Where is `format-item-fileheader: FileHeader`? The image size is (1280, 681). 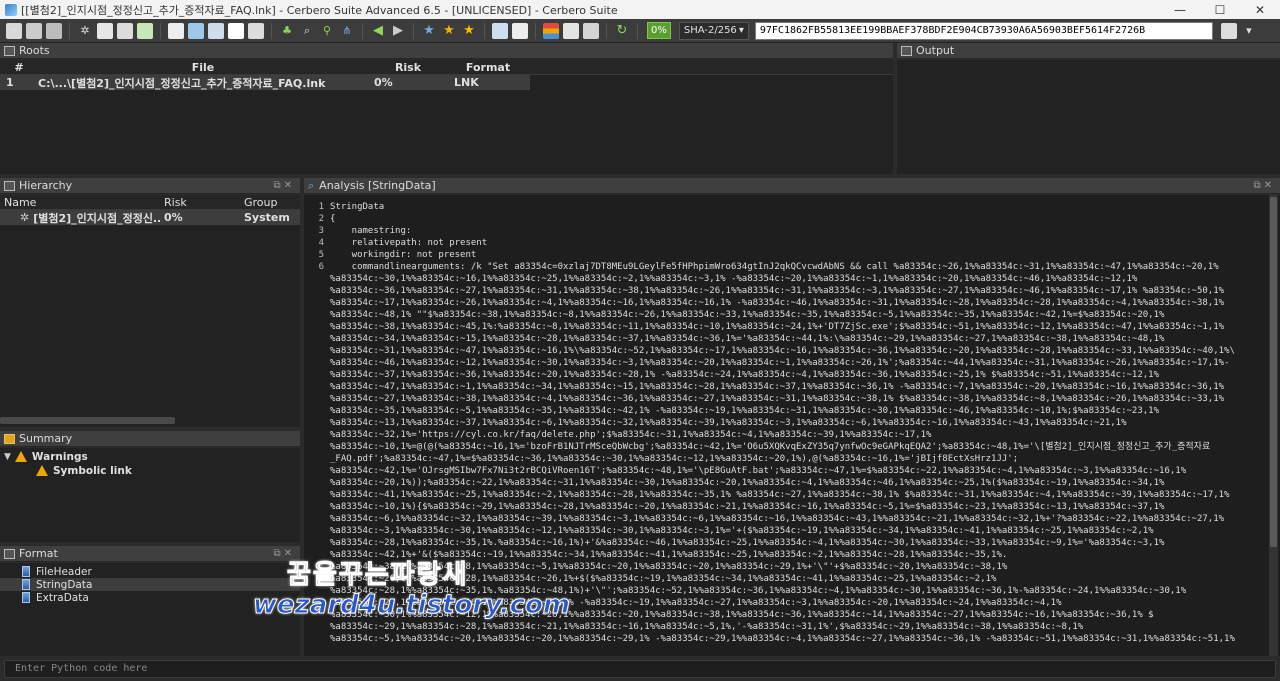
format-item-fileheader: FileHeader is located at coordinates (150, 571).